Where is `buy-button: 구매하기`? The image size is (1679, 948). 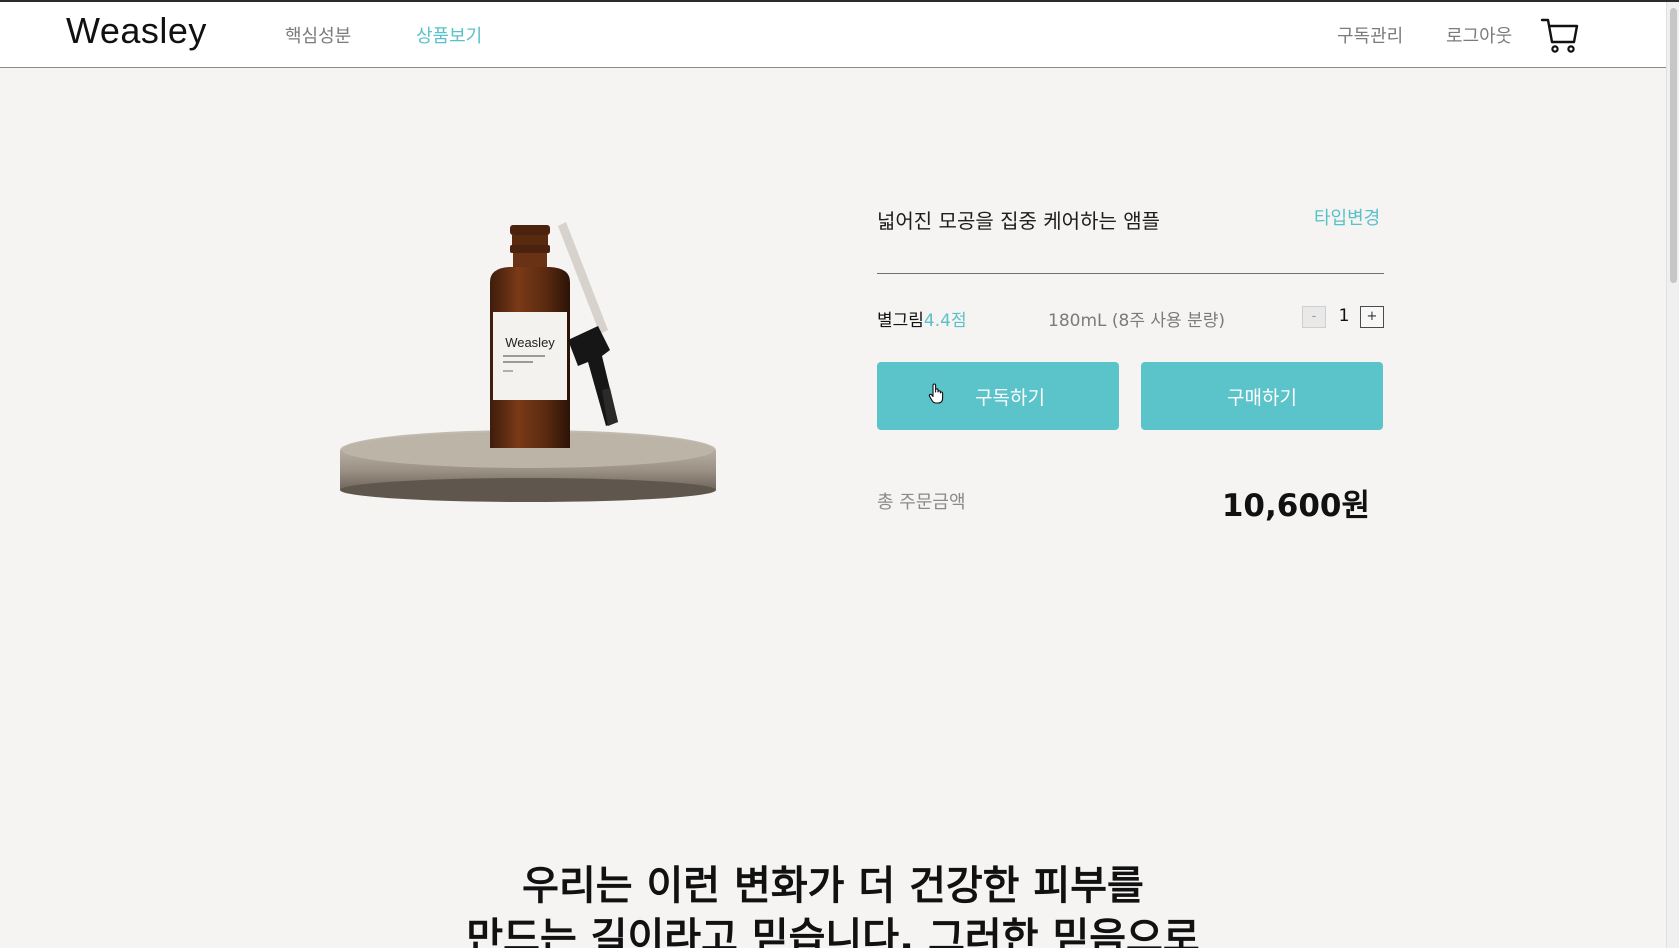 buy-button: 구매하기 is located at coordinates (1262, 396).